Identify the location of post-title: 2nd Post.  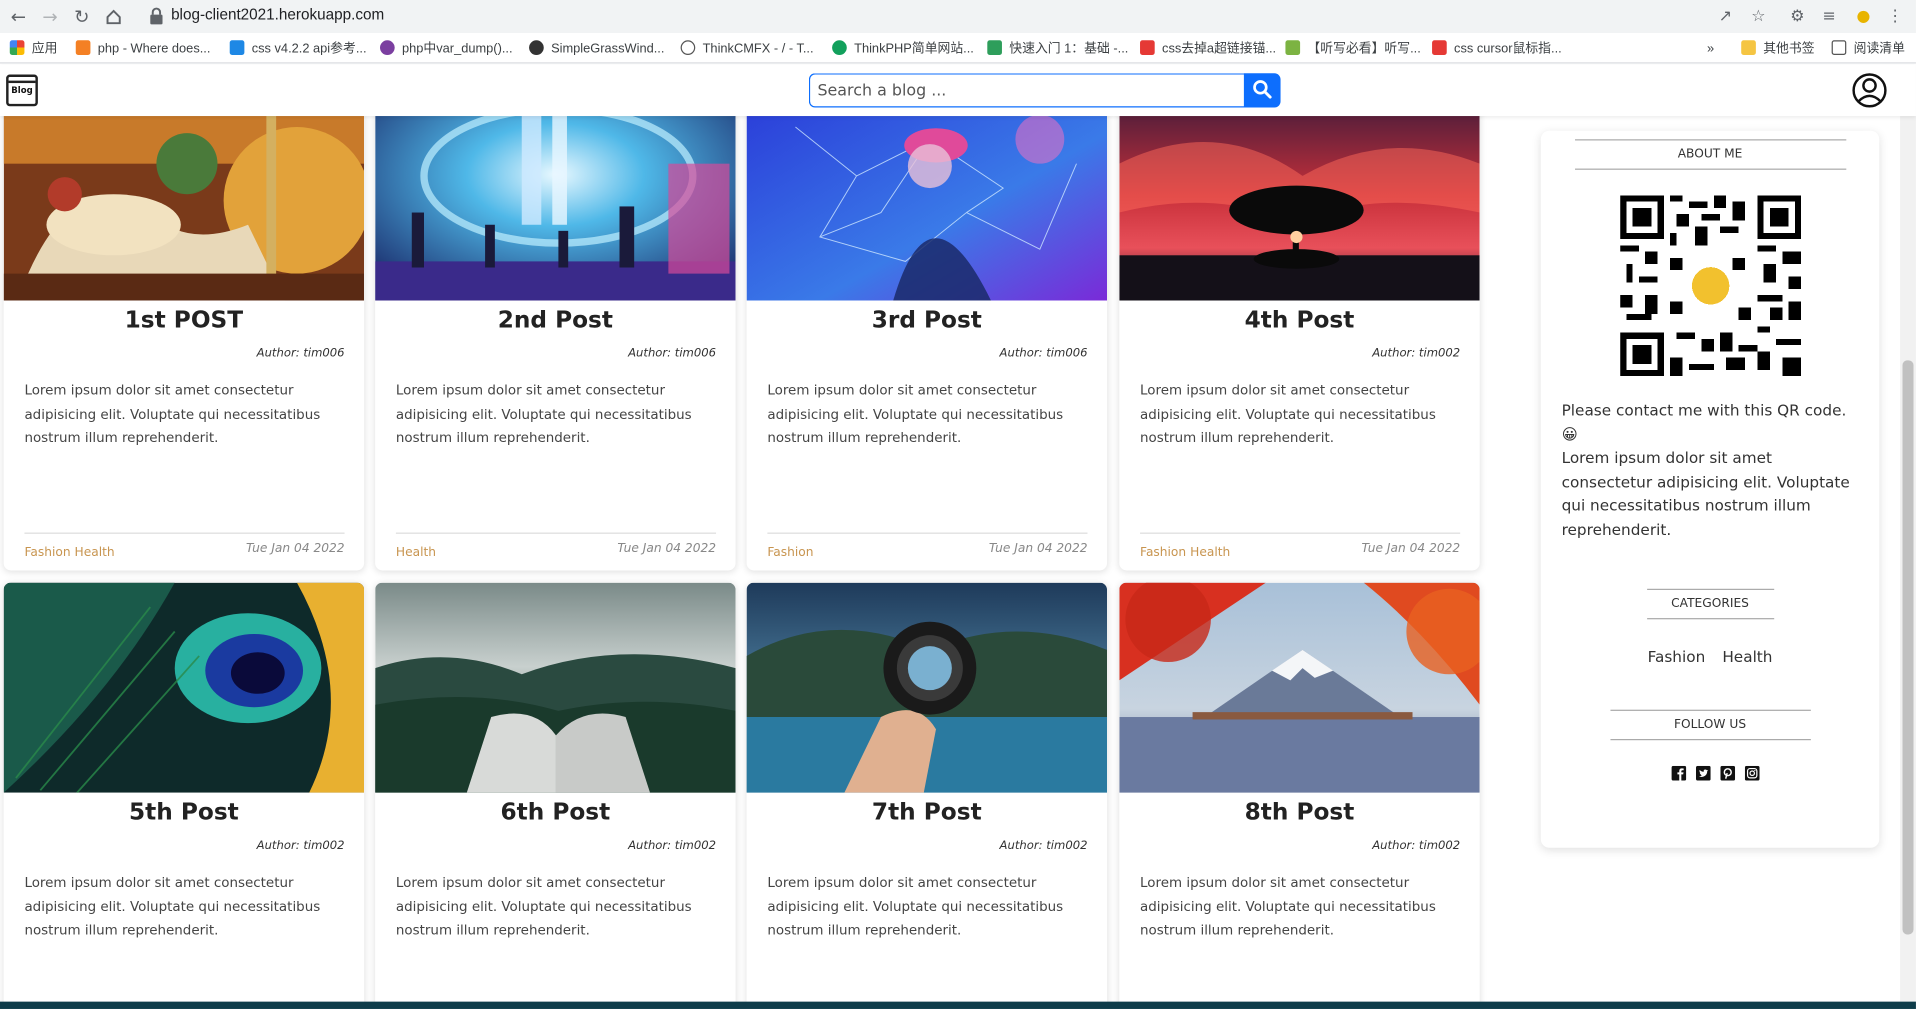
(555, 320).